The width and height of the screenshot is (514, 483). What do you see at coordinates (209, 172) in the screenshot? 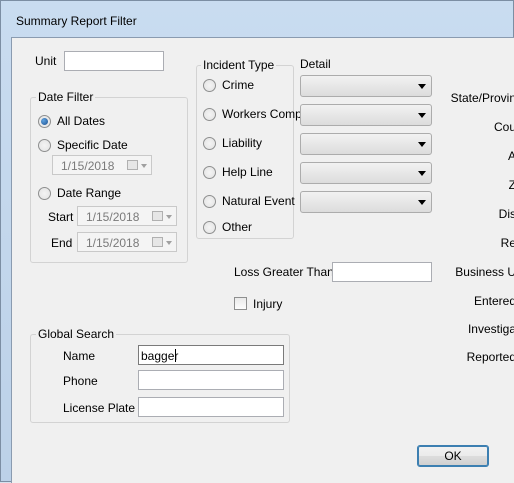
I see `incident-help-line-radio` at bounding box center [209, 172].